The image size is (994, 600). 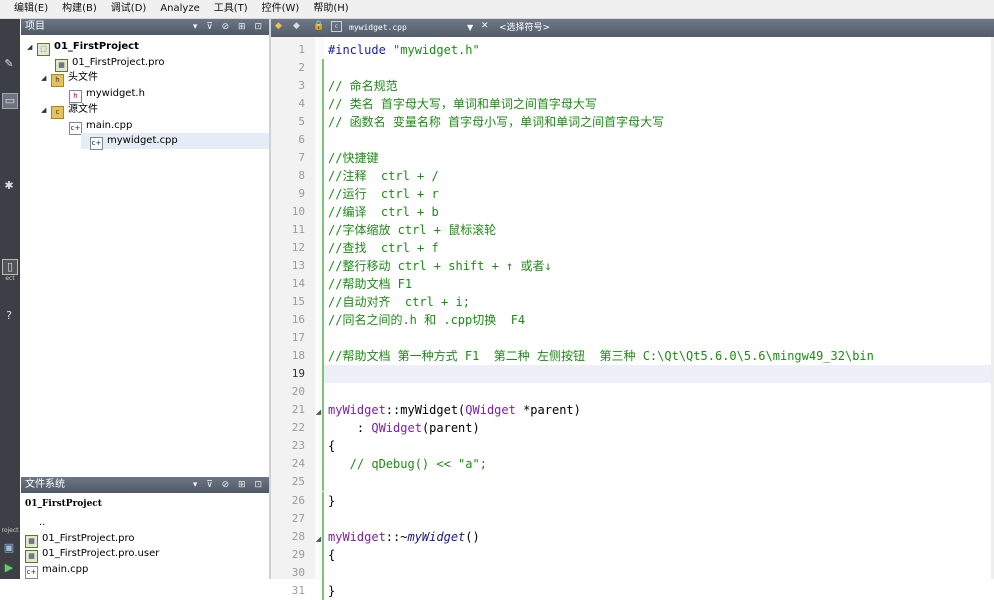 What do you see at coordinates (27, 9) in the screenshot?
I see `menu-item: 编辑(E)` at bounding box center [27, 9].